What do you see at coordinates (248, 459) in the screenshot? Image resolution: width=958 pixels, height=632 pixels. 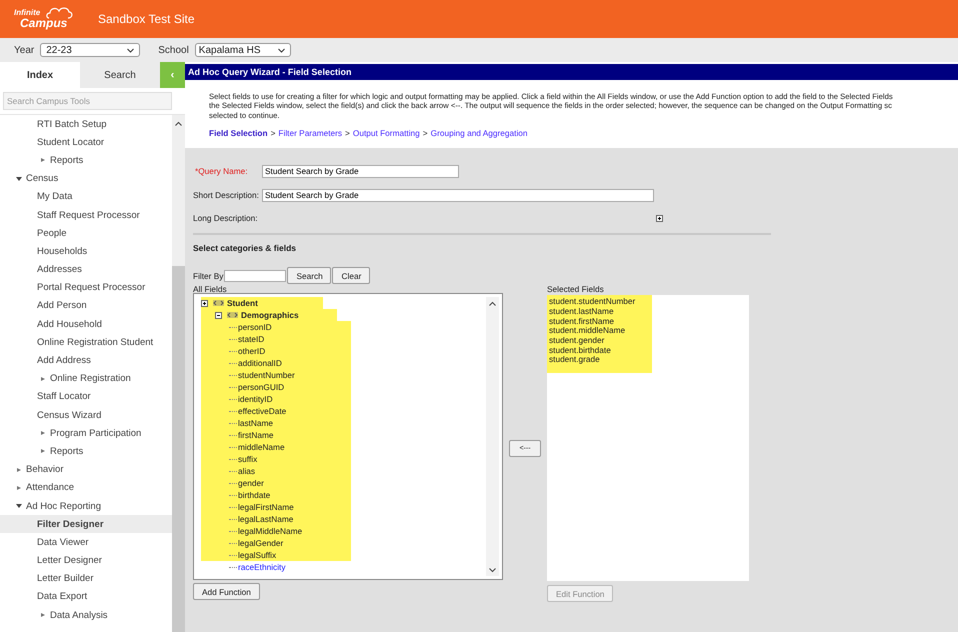 I see `field-node: suffix` at bounding box center [248, 459].